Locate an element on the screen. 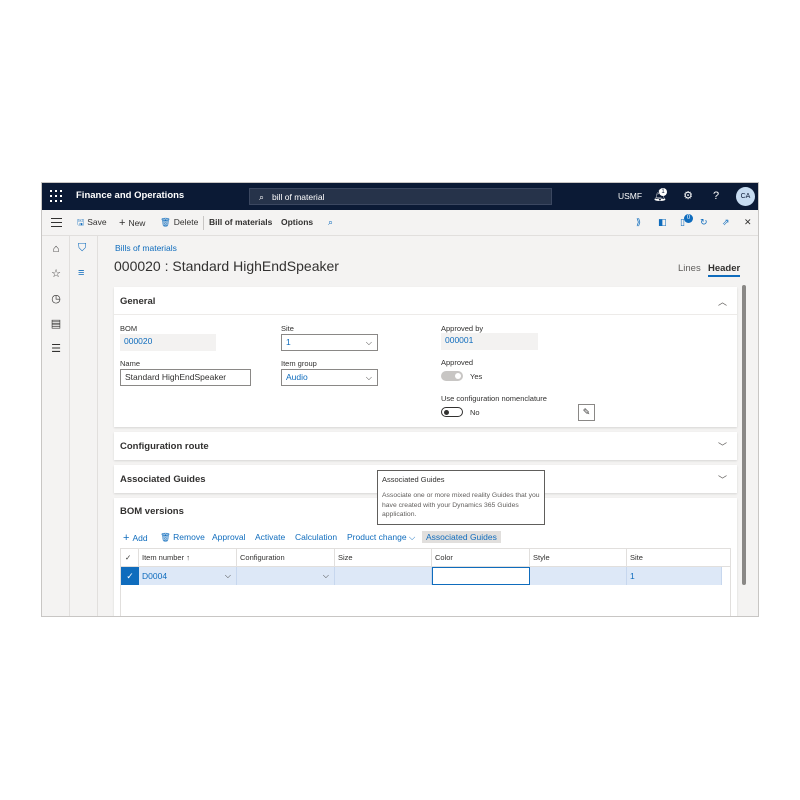  item-group-select: Audio ⌵ is located at coordinates (329, 377).